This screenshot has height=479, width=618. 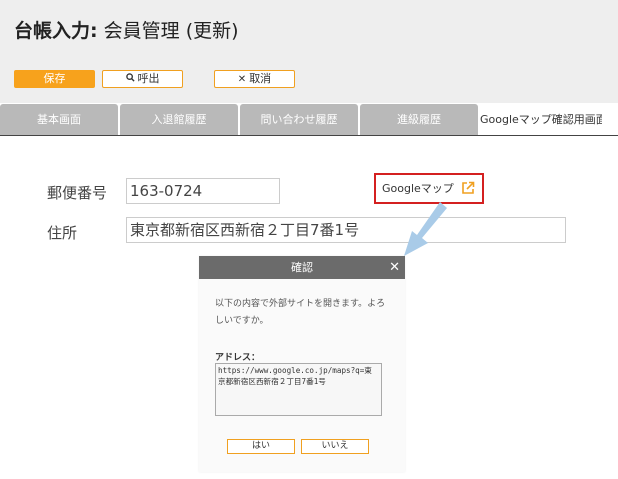 I want to click on tab-label: Googleマップ確認用画面, so click(x=541, y=119).